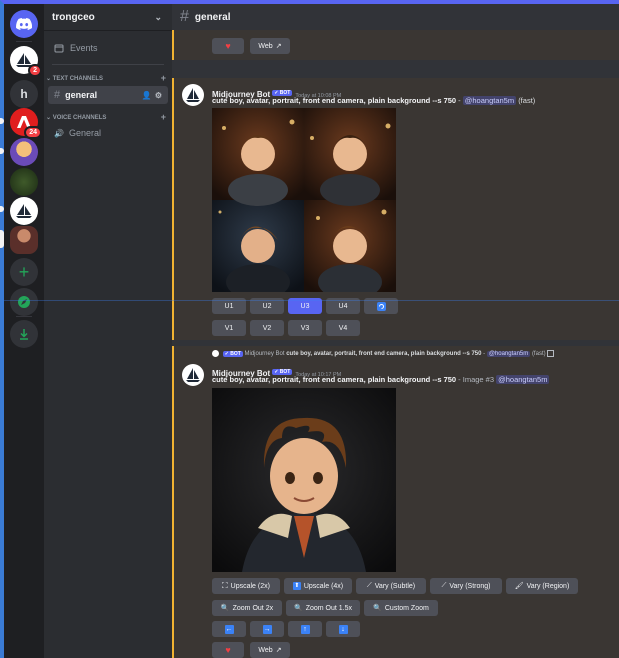 The width and height of the screenshot is (619, 658). I want to click on zoom-out-1-5x-button: 🔍 Zoom Out 1.5x, so click(323, 608).